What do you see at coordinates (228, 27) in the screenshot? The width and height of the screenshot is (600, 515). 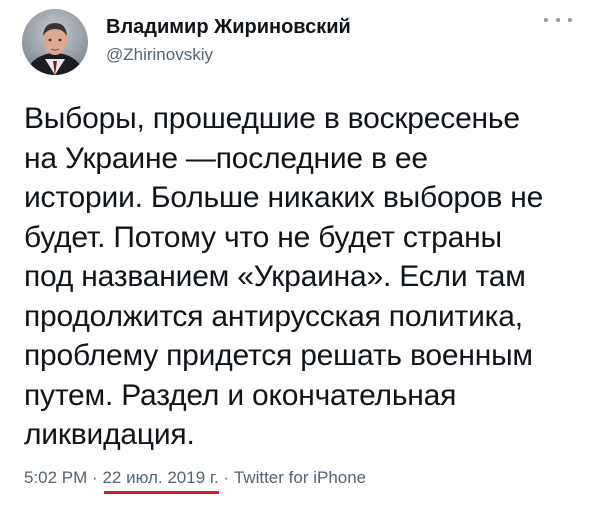 I see `author-display-name: Владимир Жириновский` at bounding box center [228, 27].